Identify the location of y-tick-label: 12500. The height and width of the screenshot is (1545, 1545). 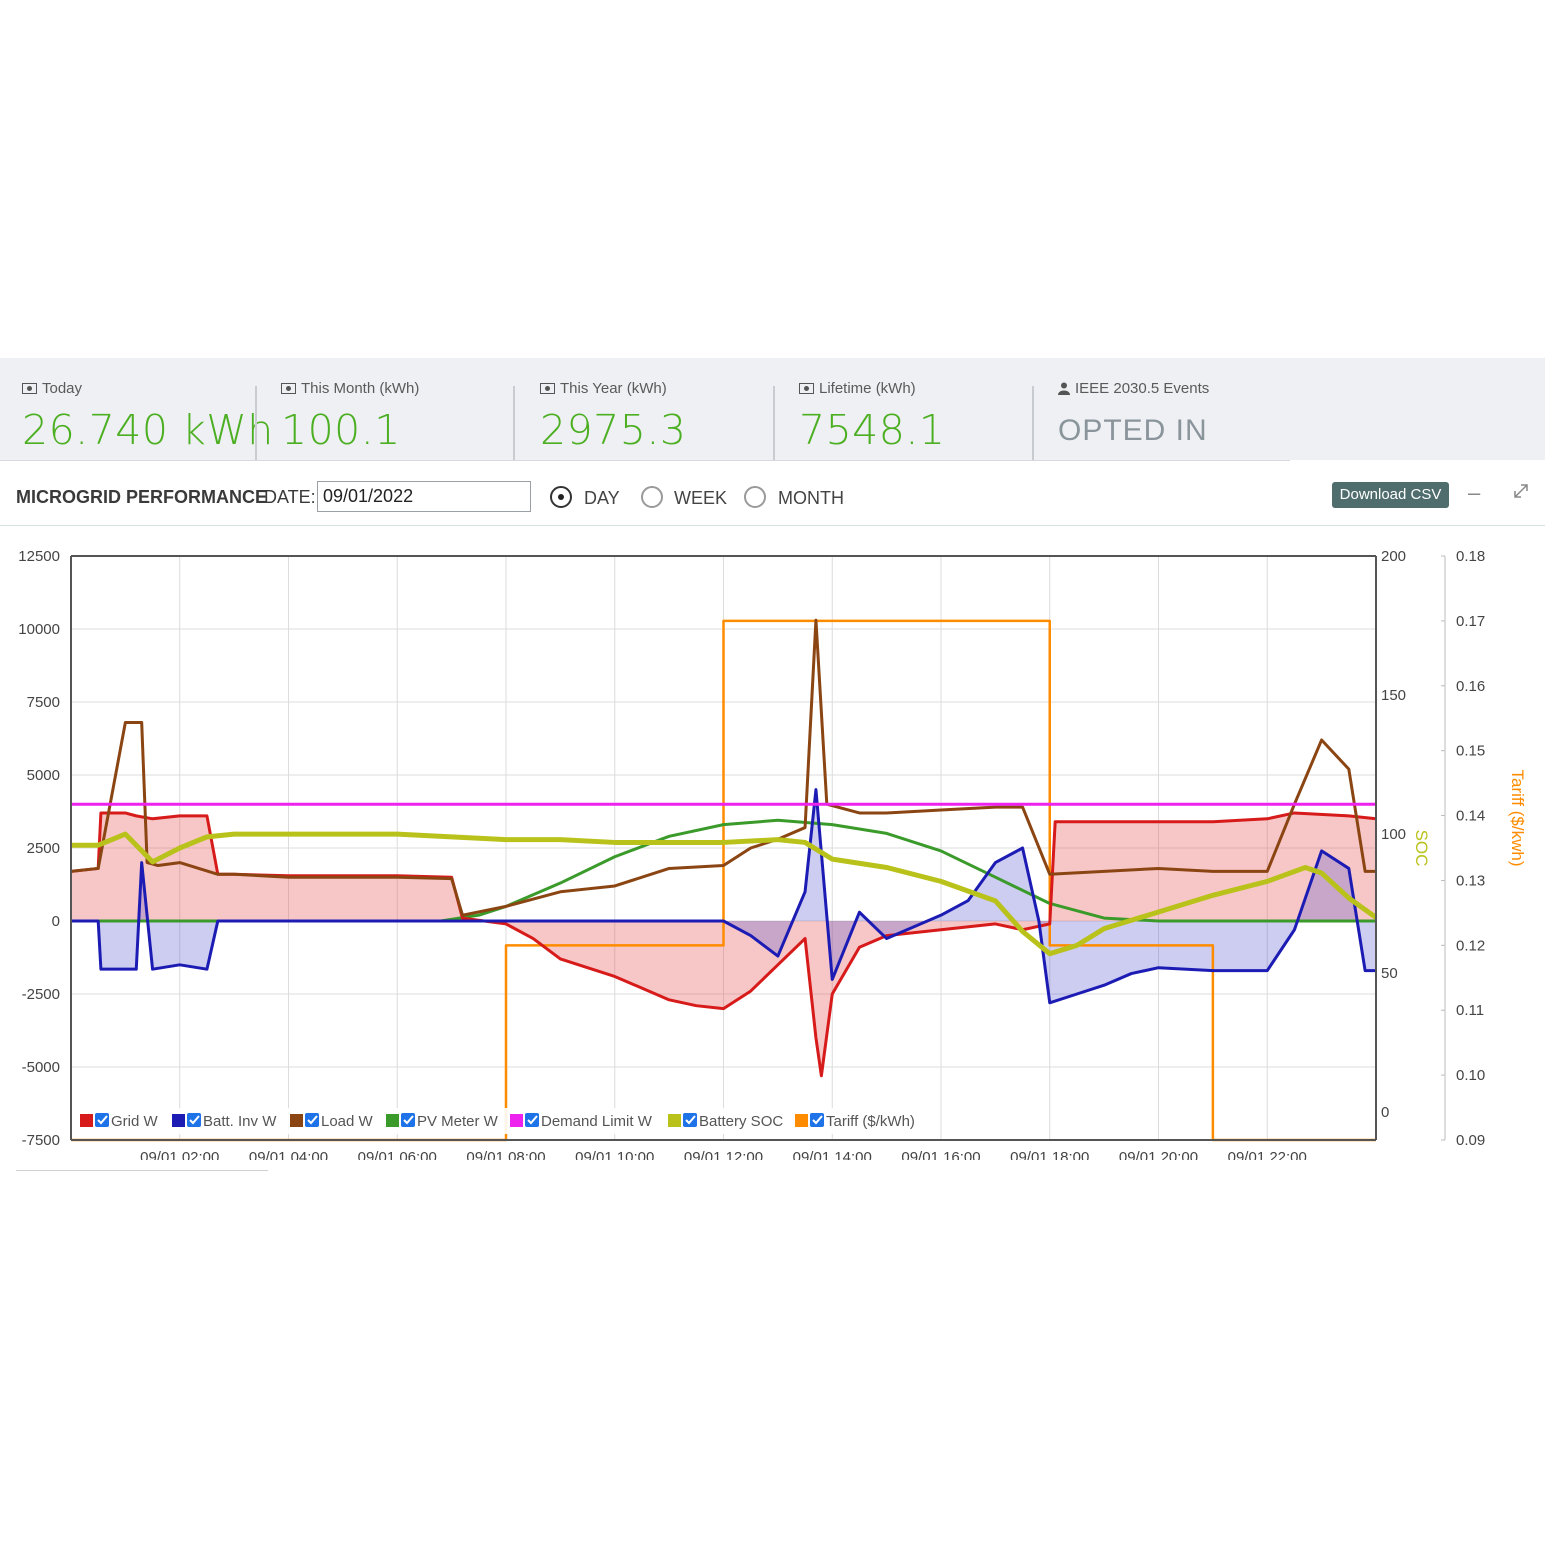
(39, 556).